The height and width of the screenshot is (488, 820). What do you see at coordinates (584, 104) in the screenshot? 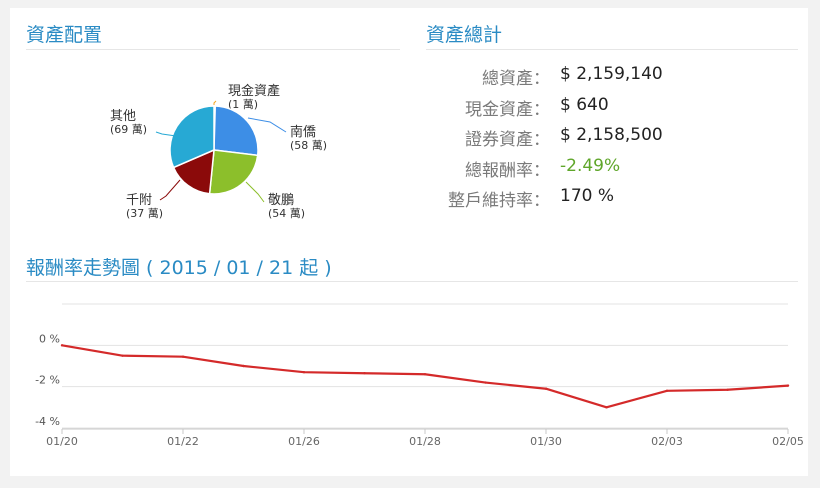
I see `cash-assets-value: $ 640` at bounding box center [584, 104].